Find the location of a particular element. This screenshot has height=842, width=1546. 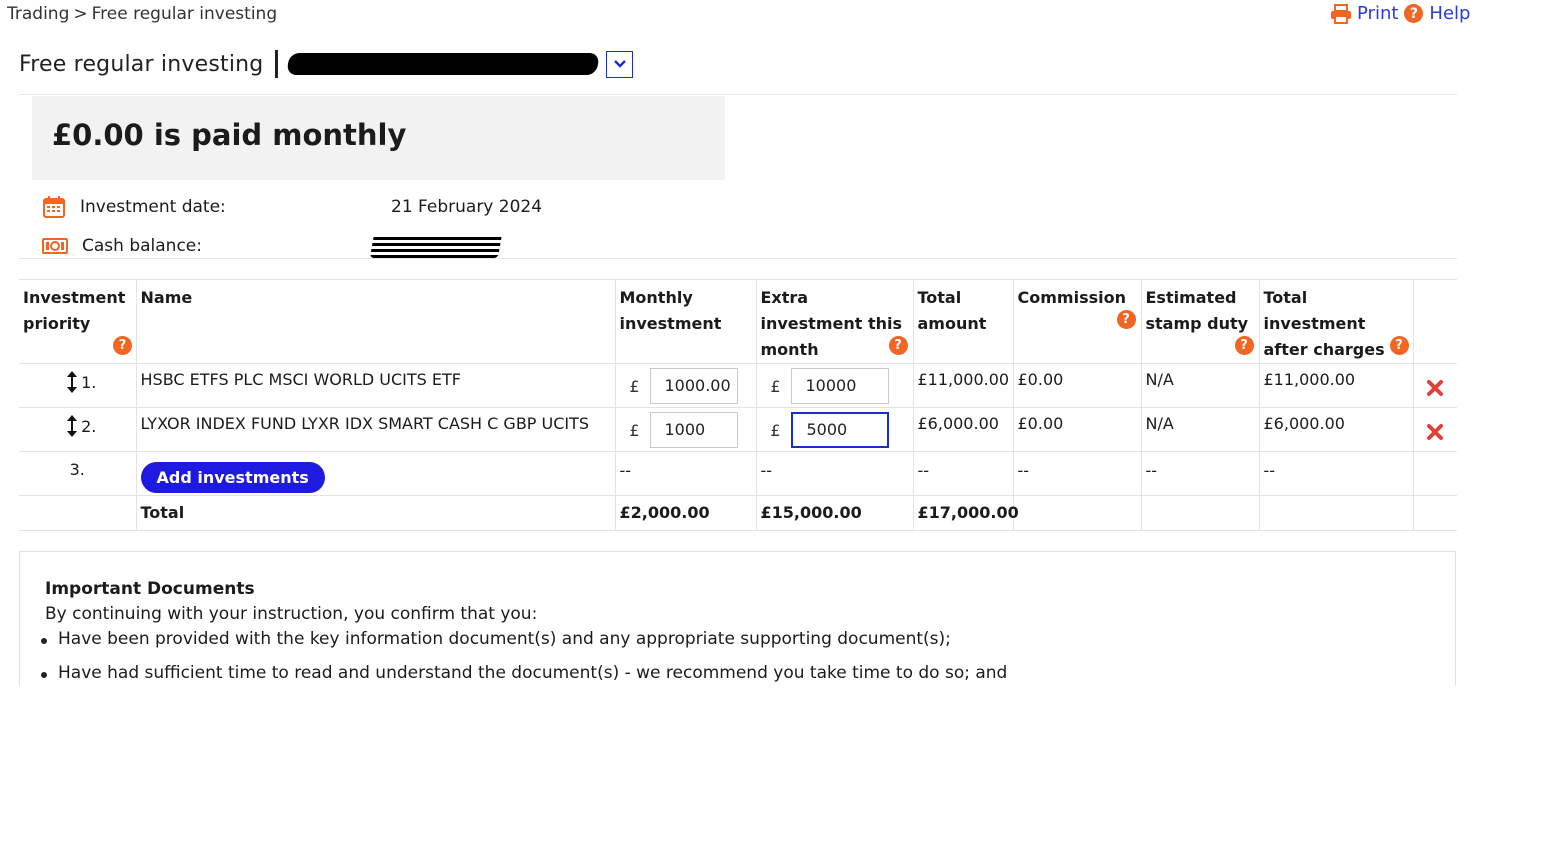

cash-balance-row: Cash balance: is located at coordinates (122, 246).